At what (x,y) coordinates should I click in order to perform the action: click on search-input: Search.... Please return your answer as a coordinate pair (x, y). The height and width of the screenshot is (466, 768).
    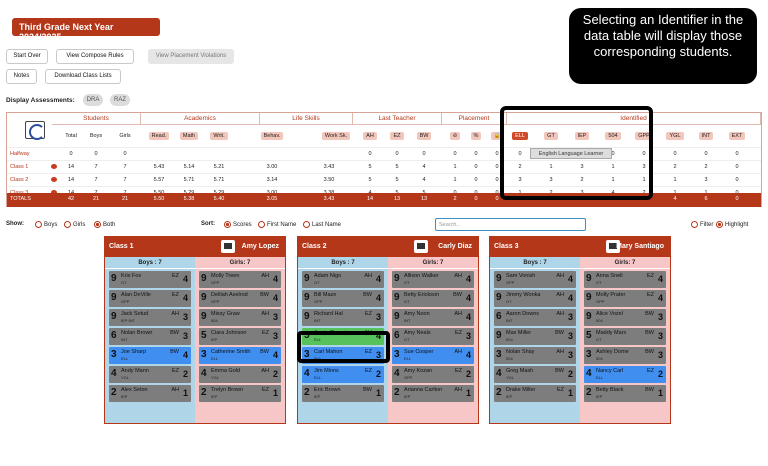
    Looking at the image, I should click on (510, 224).